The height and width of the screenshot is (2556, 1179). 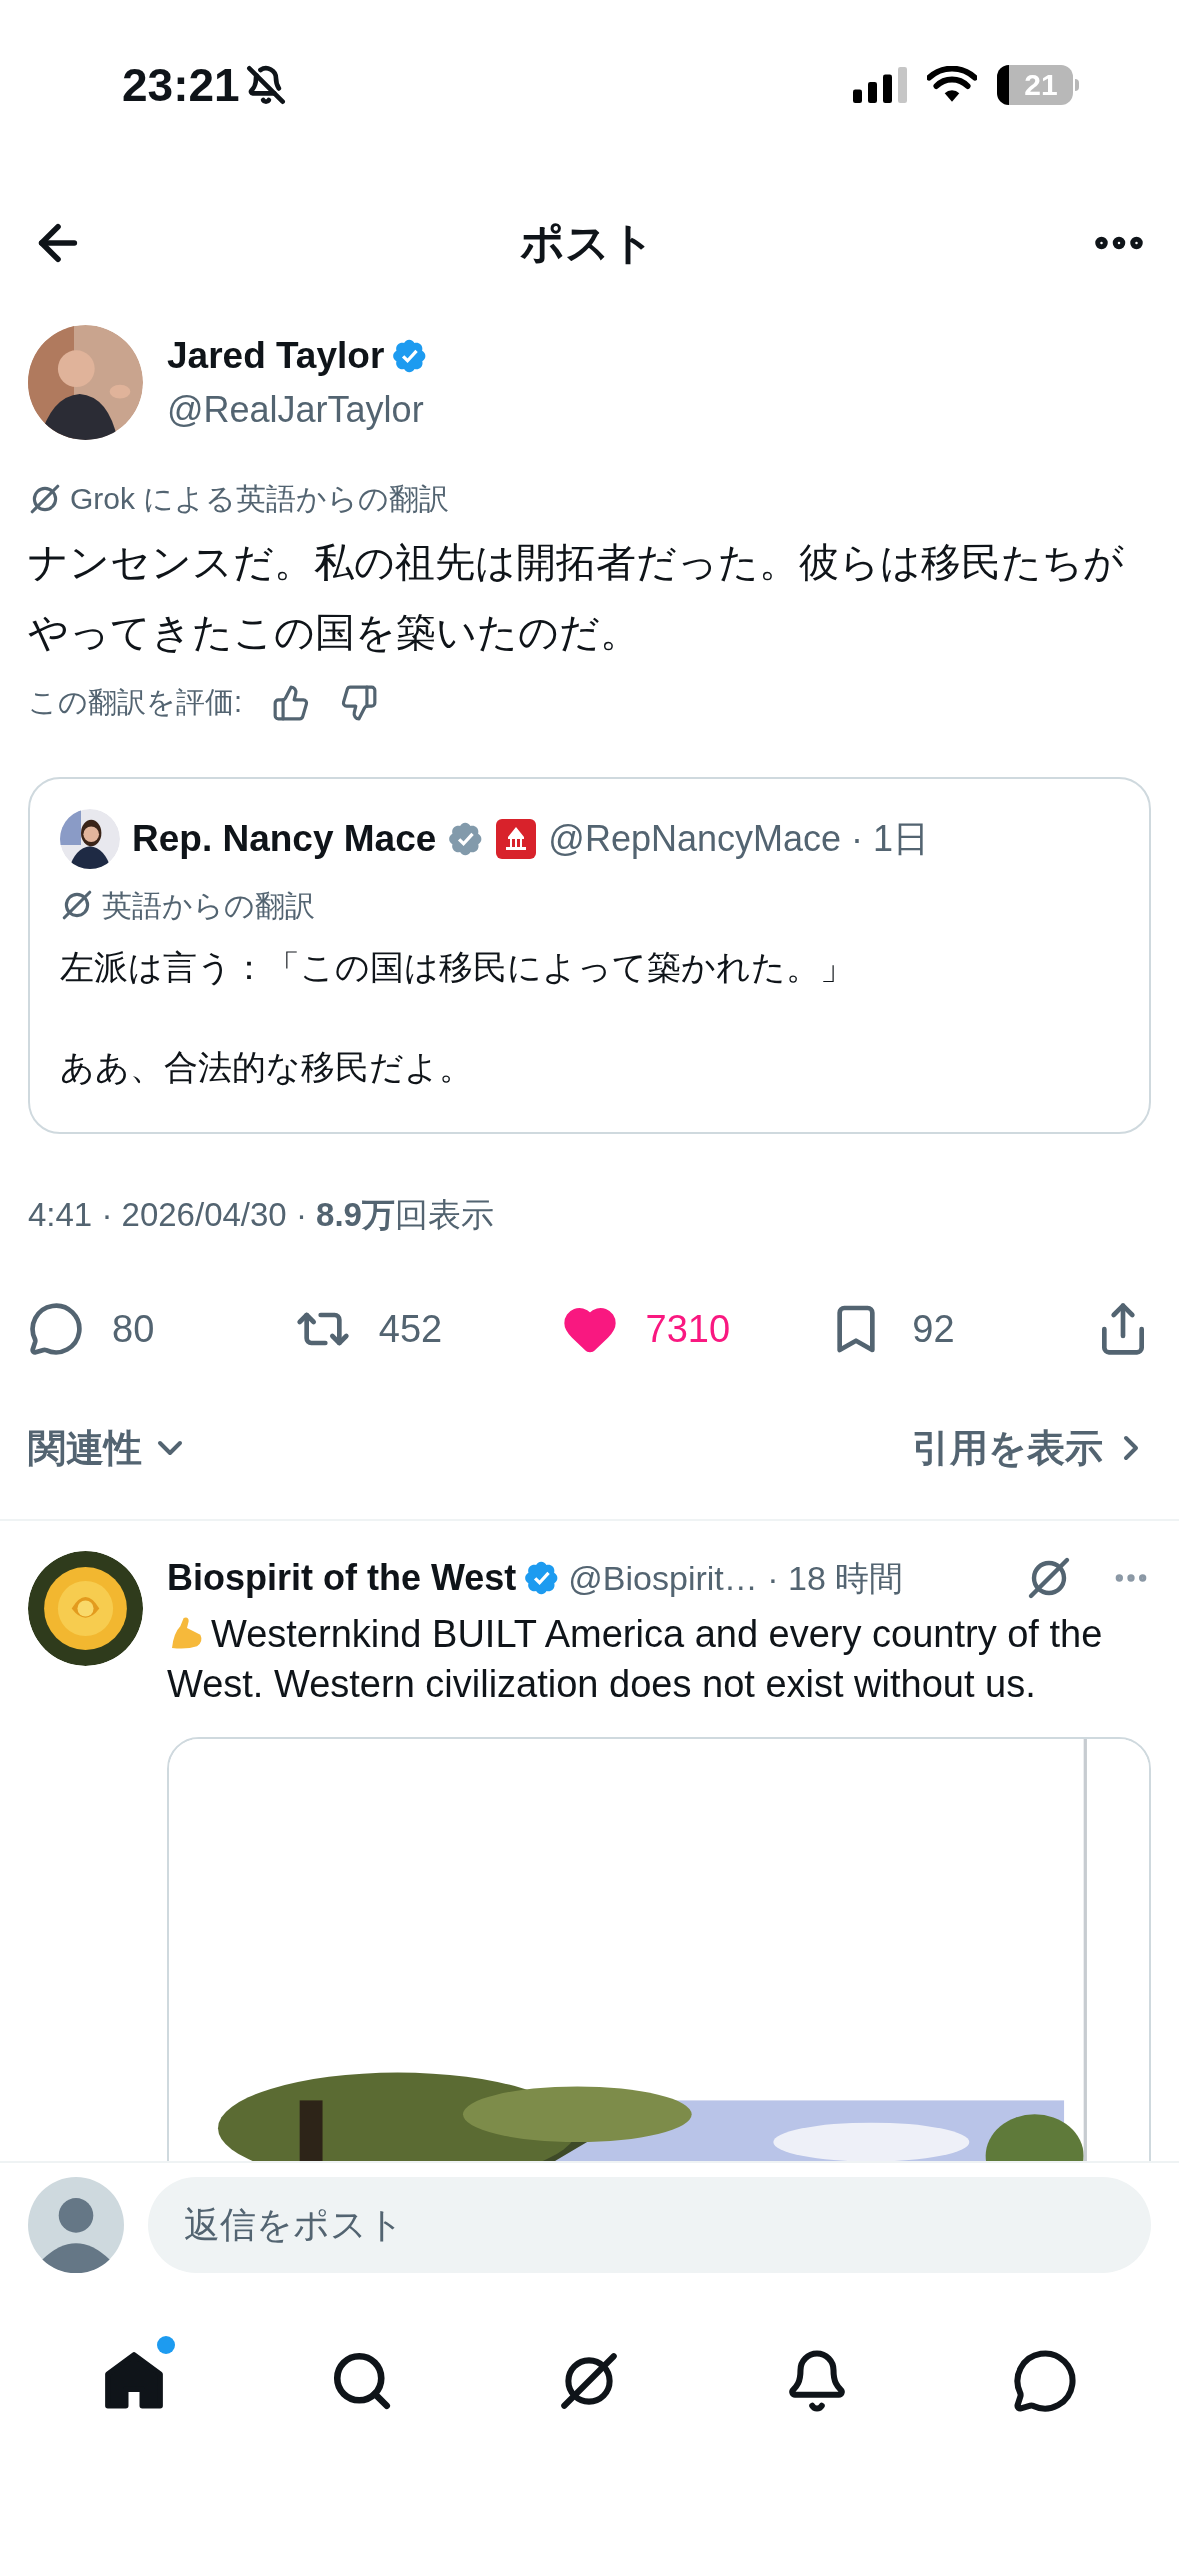 I want to click on author-name: Jared Taylor, so click(x=276, y=355).